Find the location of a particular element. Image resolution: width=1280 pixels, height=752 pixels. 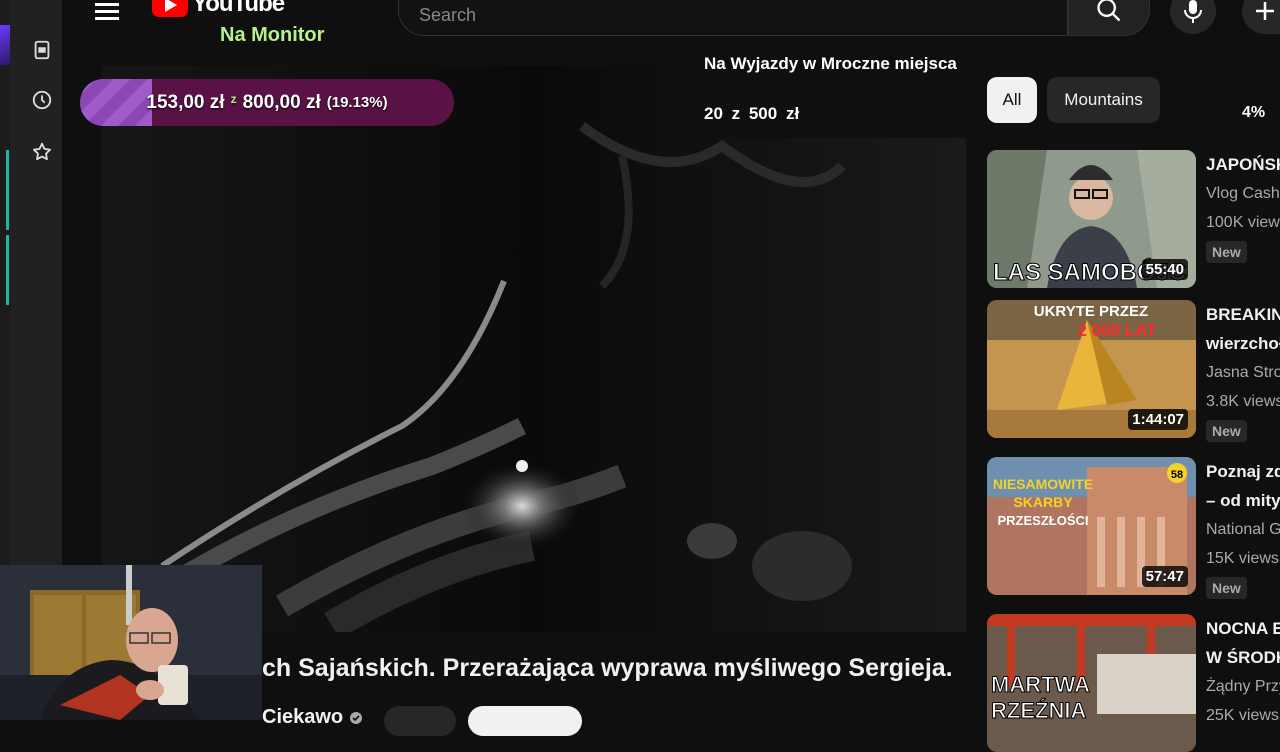

chip-mountains: Mountains is located at coordinates (1103, 100).